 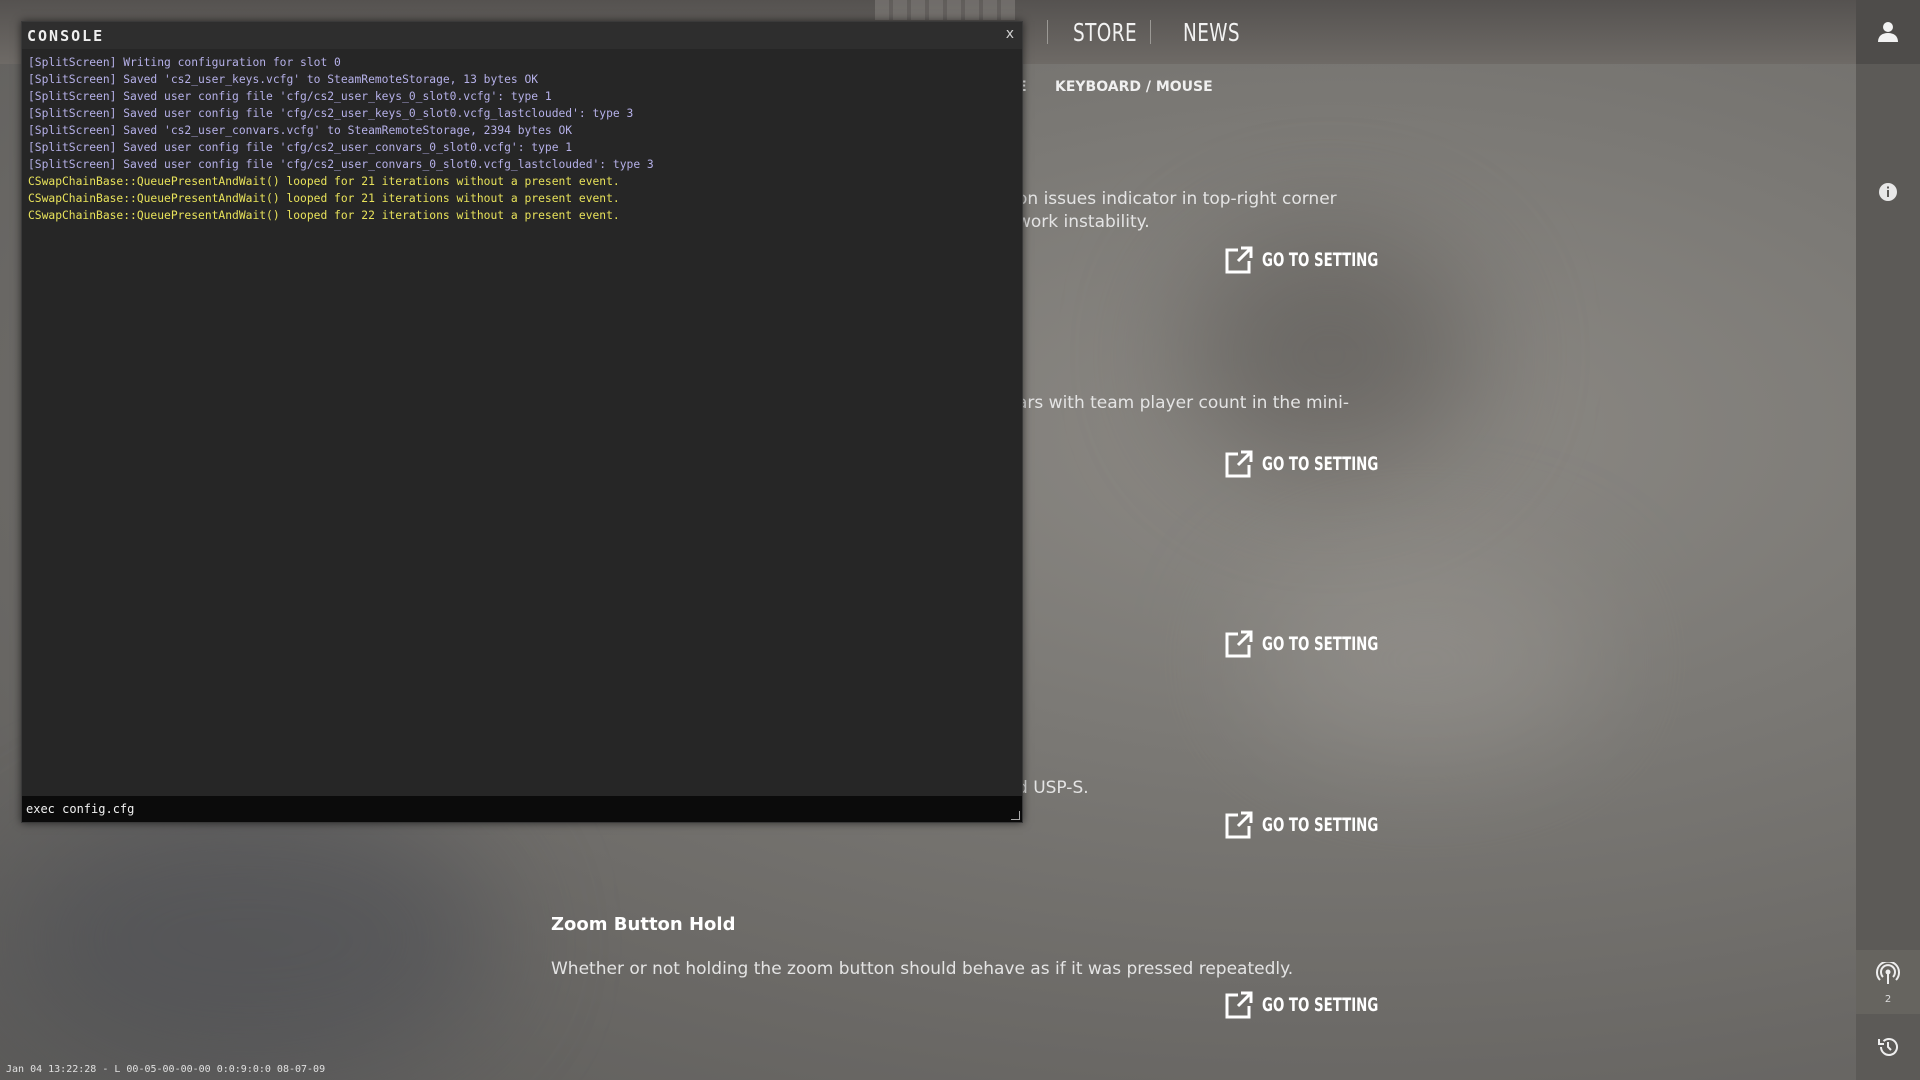 What do you see at coordinates (1083, 222) in the screenshot?
I see `setting-description: work instability.` at bounding box center [1083, 222].